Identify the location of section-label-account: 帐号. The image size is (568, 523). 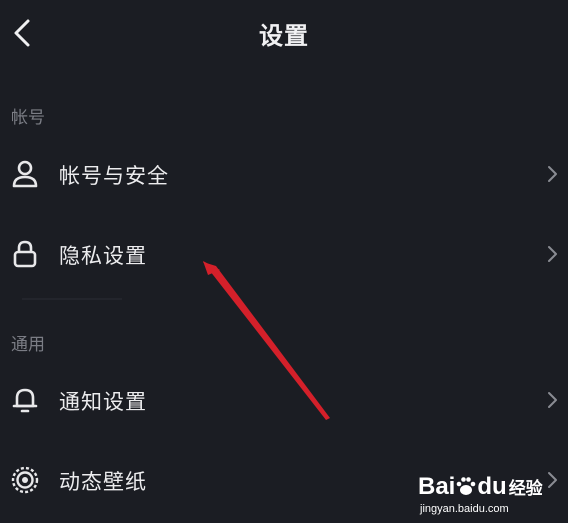
(28, 118).